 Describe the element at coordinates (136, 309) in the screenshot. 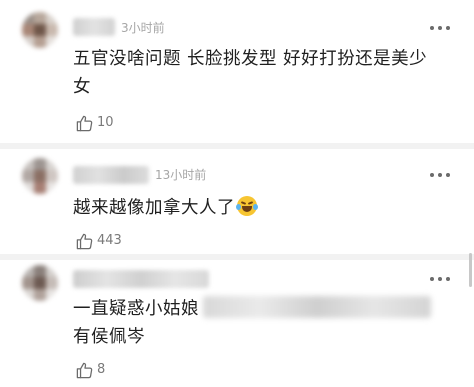

I see `comment-text-start: 一直疑惑小姑娘` at that location.